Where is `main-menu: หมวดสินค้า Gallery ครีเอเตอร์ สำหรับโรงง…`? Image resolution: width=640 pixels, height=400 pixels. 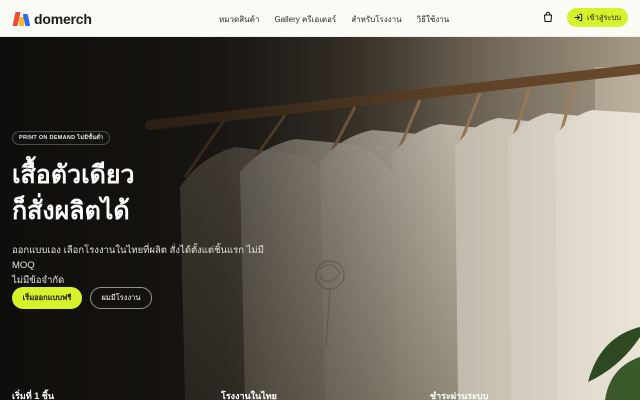 main-menu: หมวดสินค้า Gallery ครีเอเตอร์ สำหรับโรงง… is located at coordinates (341, 19).